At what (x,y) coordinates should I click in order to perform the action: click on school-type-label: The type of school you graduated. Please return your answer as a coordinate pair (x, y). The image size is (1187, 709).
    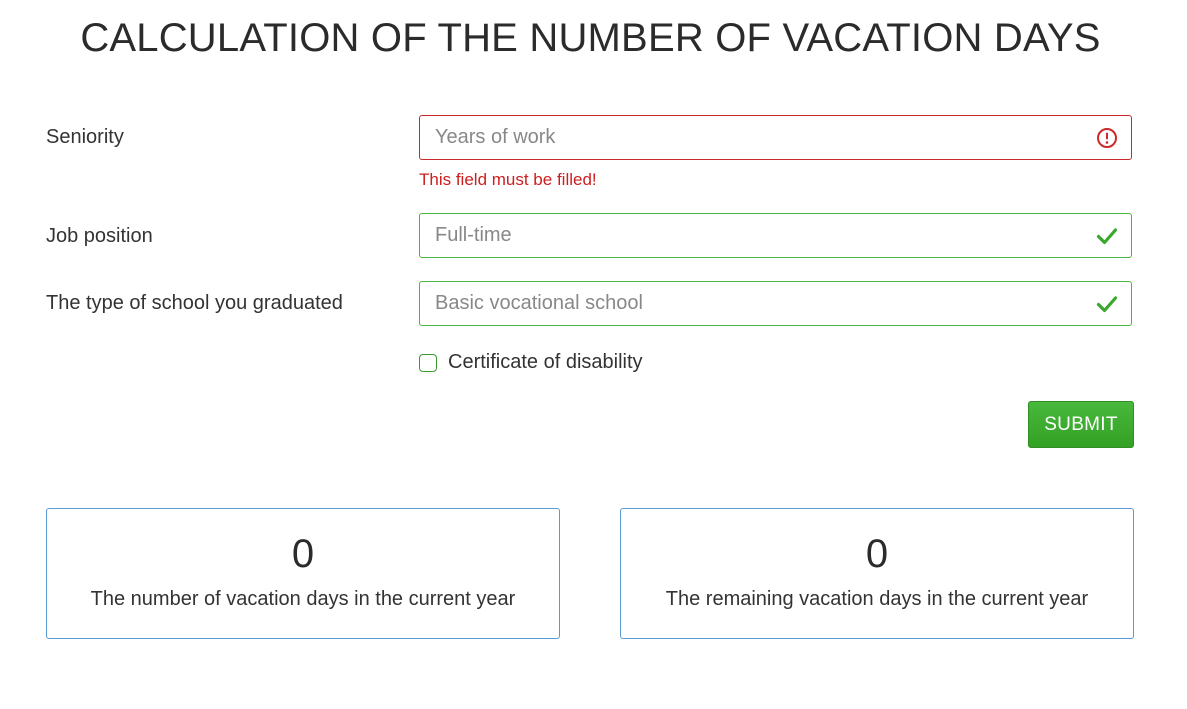
    Looking at the image, I should click on (194, 303).